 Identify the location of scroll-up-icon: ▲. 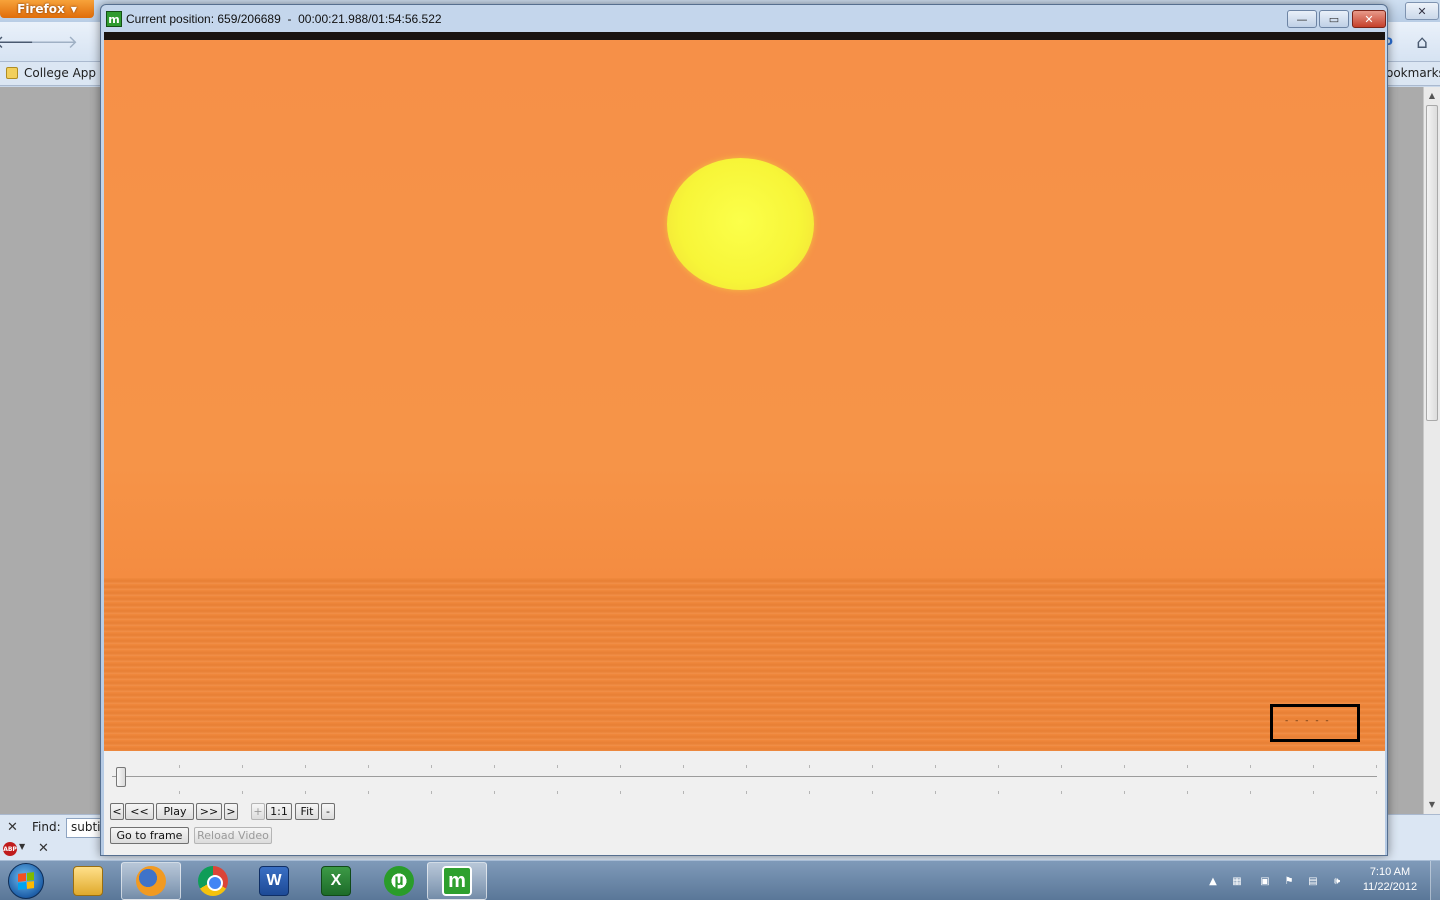
(1432, 95).